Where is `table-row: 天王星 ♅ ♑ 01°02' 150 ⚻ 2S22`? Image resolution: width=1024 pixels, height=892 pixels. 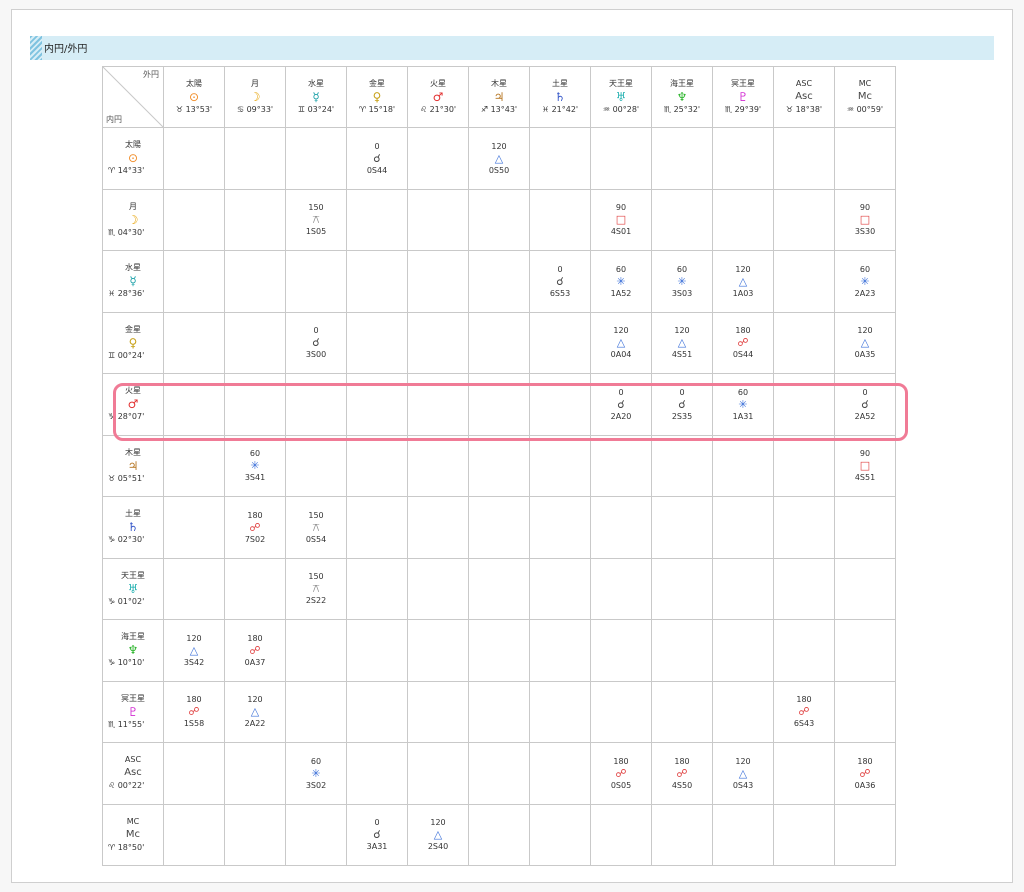 table-row: 天王星 ♅ ♑ 01°02' 150 ⚻ 2S22 is located at coordinates (499, 588).